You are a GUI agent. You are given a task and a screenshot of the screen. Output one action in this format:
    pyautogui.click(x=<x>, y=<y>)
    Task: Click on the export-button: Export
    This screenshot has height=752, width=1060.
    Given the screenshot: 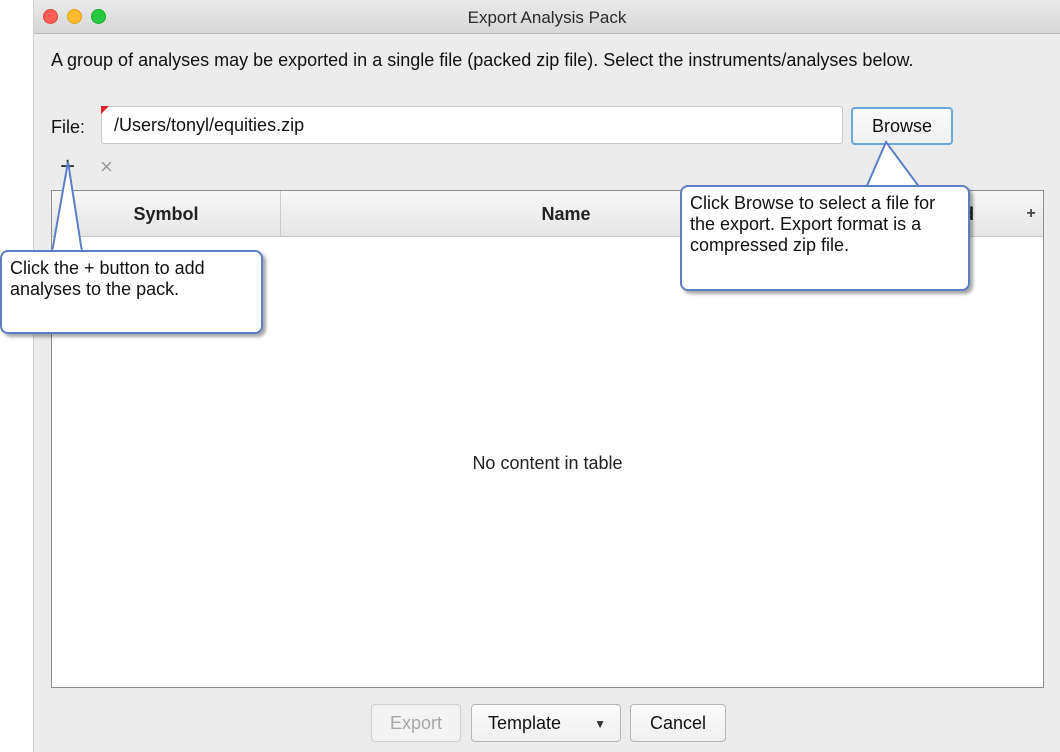 What is the action you would take?
    pyautogui.click(x=416, y=723)
    